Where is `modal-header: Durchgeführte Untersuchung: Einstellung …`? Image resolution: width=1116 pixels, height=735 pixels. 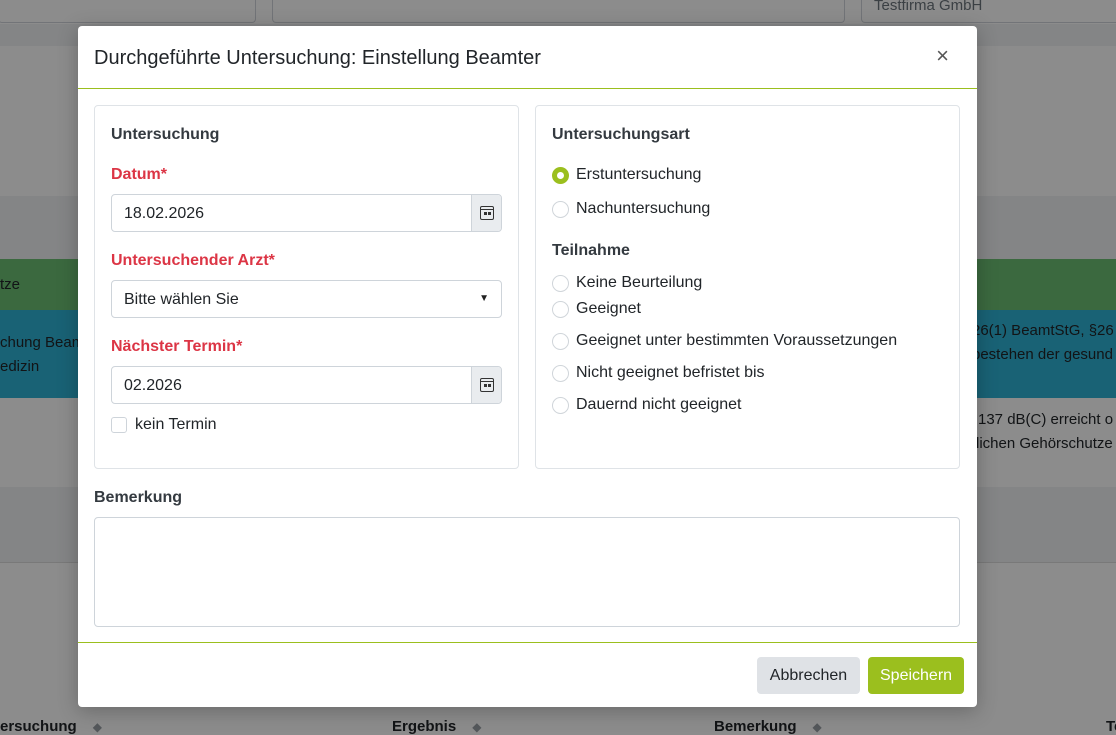 modal-header: Durchgeführte Untersuchung: Einstellung … is located at coordinates (527, 57).